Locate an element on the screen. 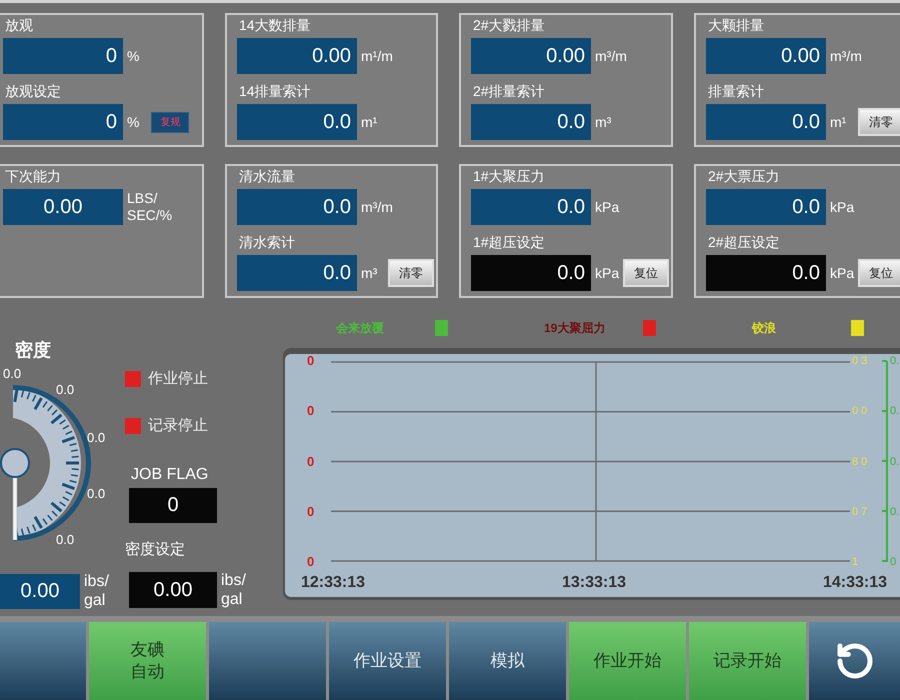  toolbar-button is located at coordinates (854, 661).